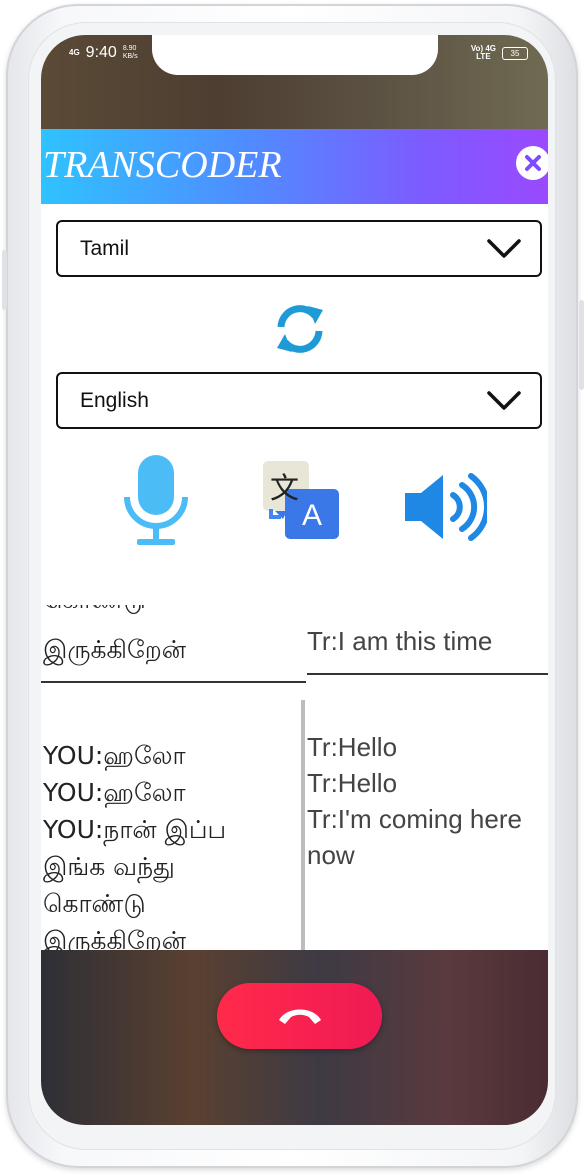 The width and height of the screenshot is (586, 1175). I want to click on end-call-icon, so click(299, 1016).